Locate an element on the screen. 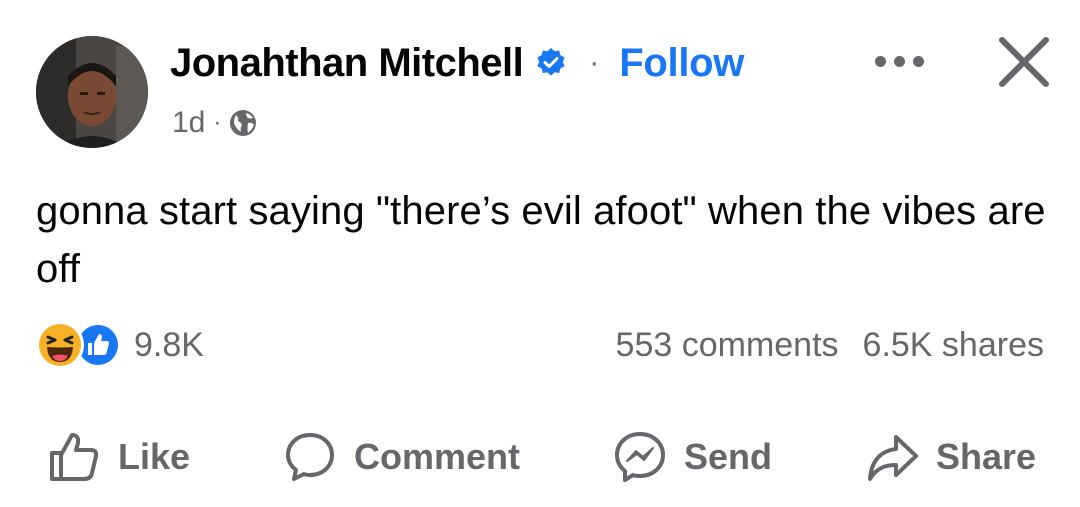 The height and width of the screenshot is (507, 1080). action-bar: Like Comment Send Share is located at coordinates (540, 457).